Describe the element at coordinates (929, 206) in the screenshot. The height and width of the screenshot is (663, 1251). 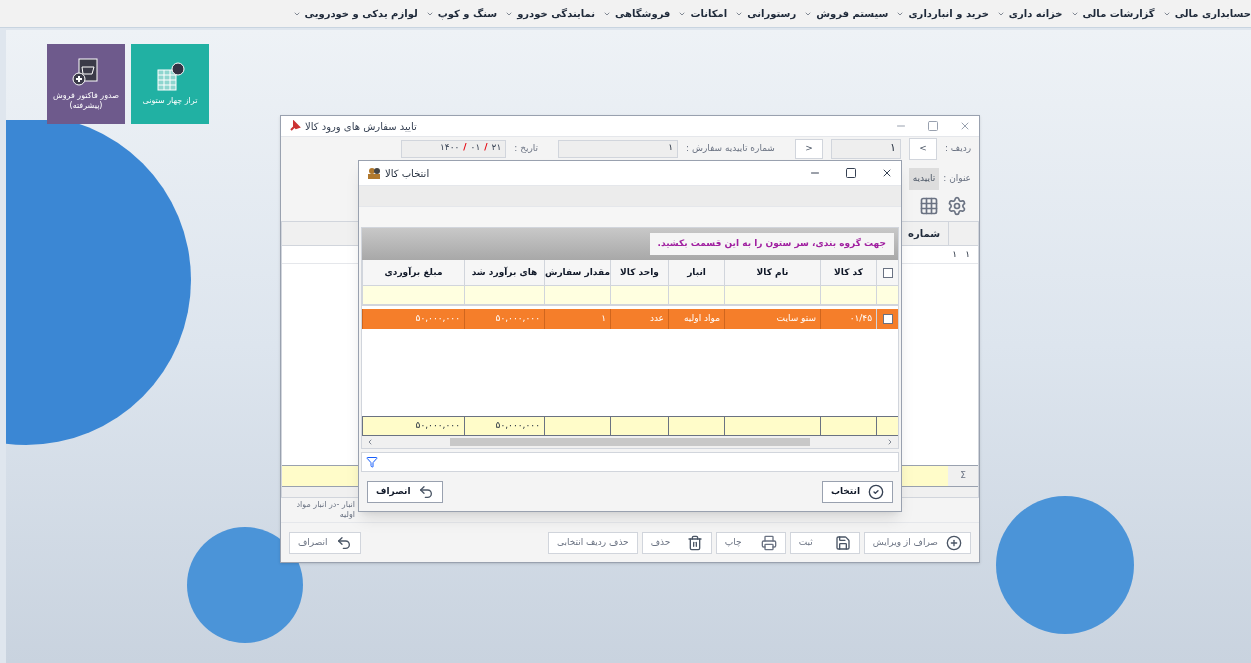
I see `grid-search-icon` at that location.